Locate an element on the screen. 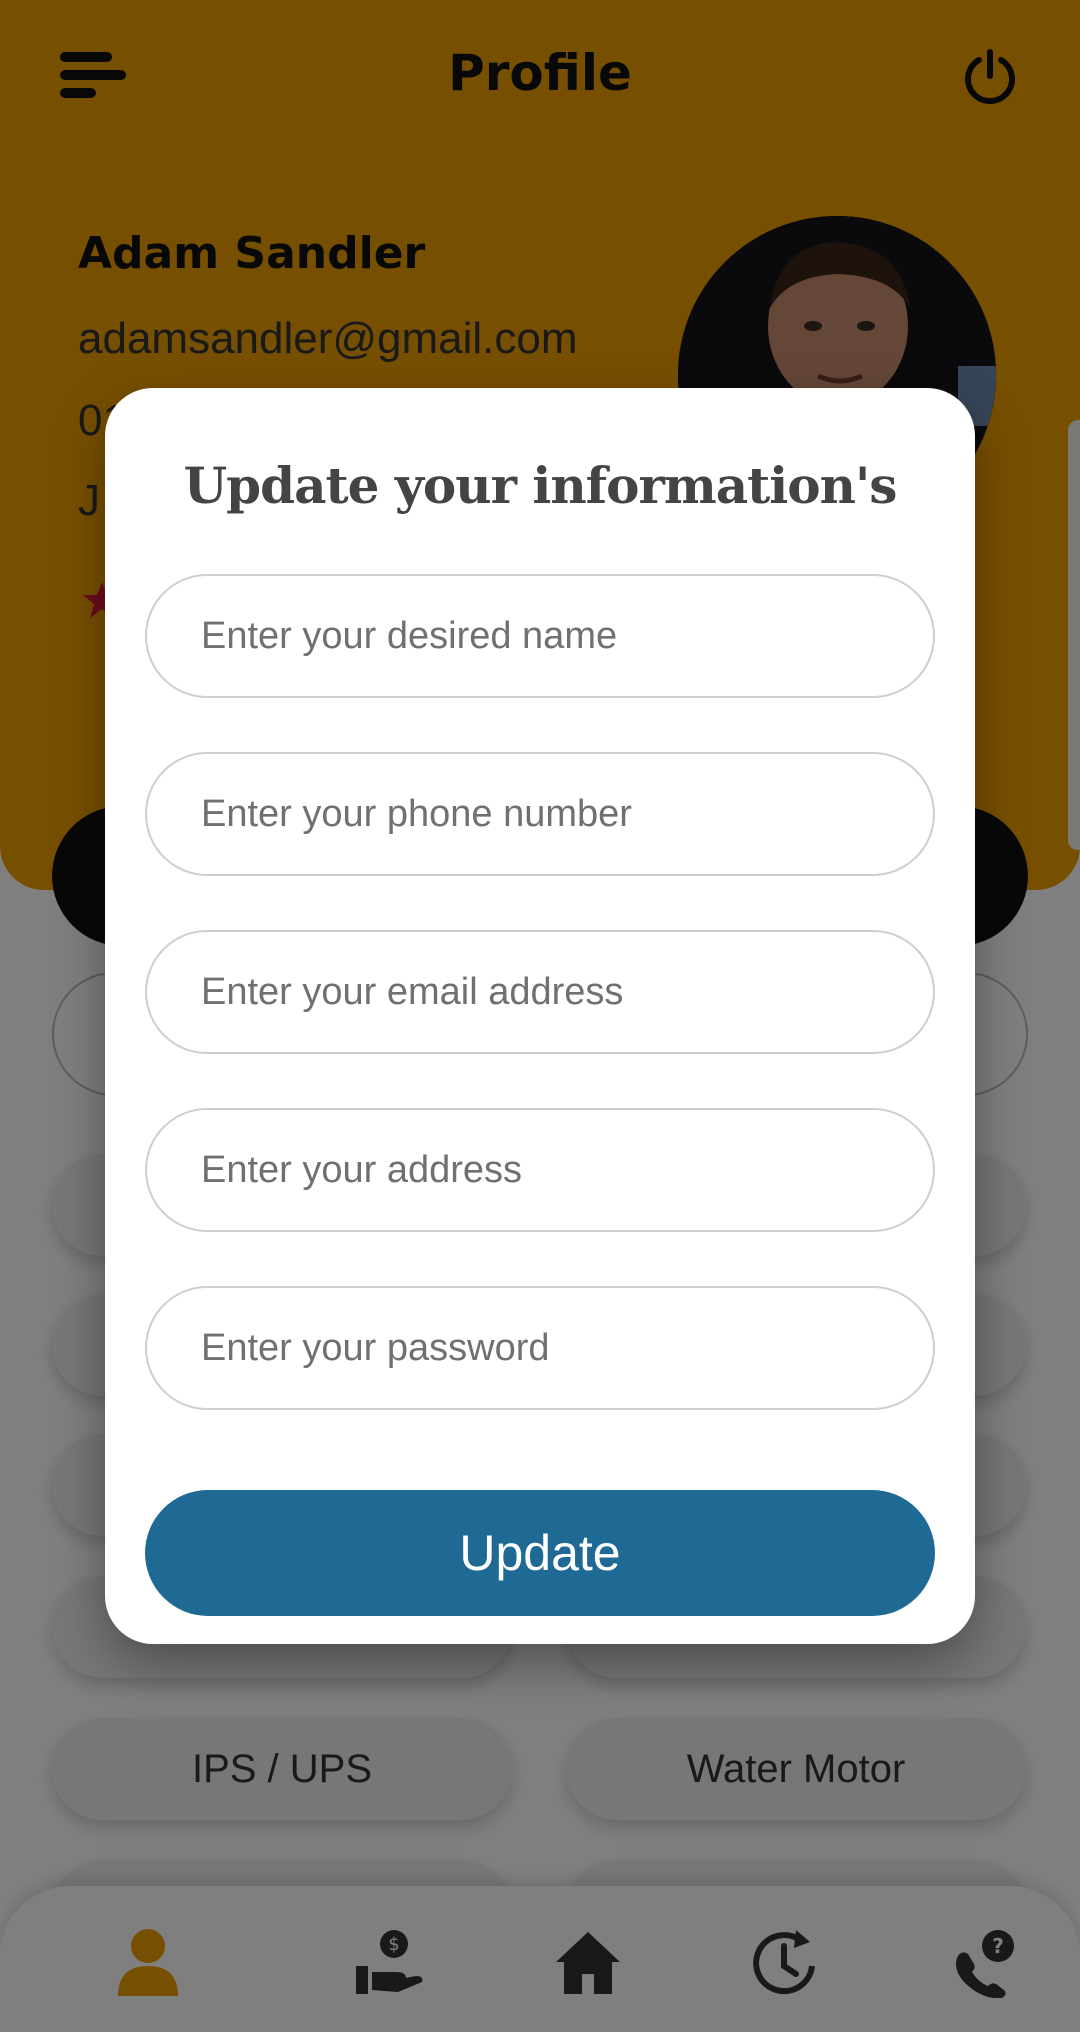 The image size is (1080, 2032). phone-field is located at coordinates (540, 814).